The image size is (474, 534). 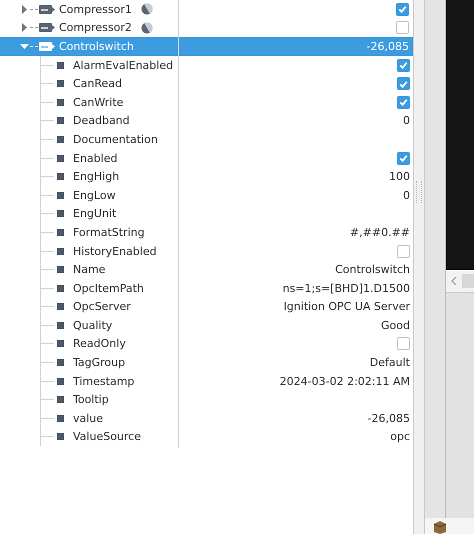 What do you see at coordinates (109, 232) in the screenshot?
I see `property-label: FormatString` at bounding box center [109, 232].